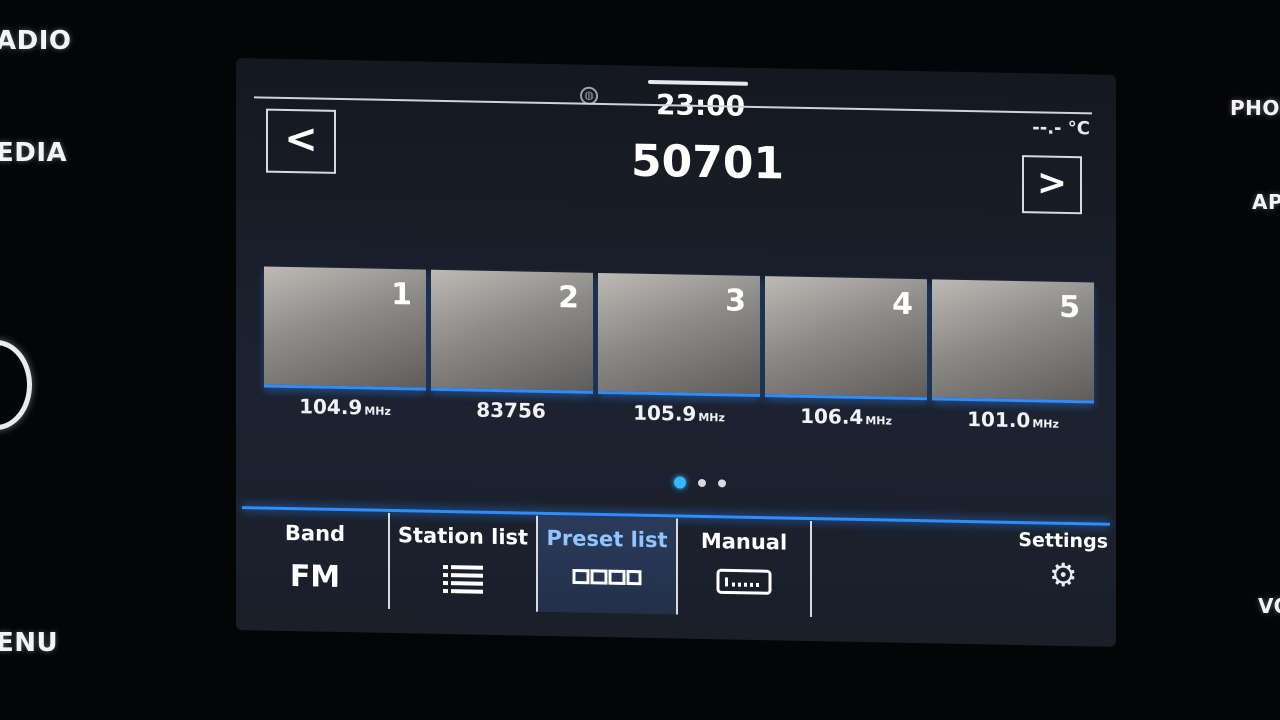  Describe the element at coordinates (744, 541) in the screenshot. I see `tab-label: Manual` at that location.